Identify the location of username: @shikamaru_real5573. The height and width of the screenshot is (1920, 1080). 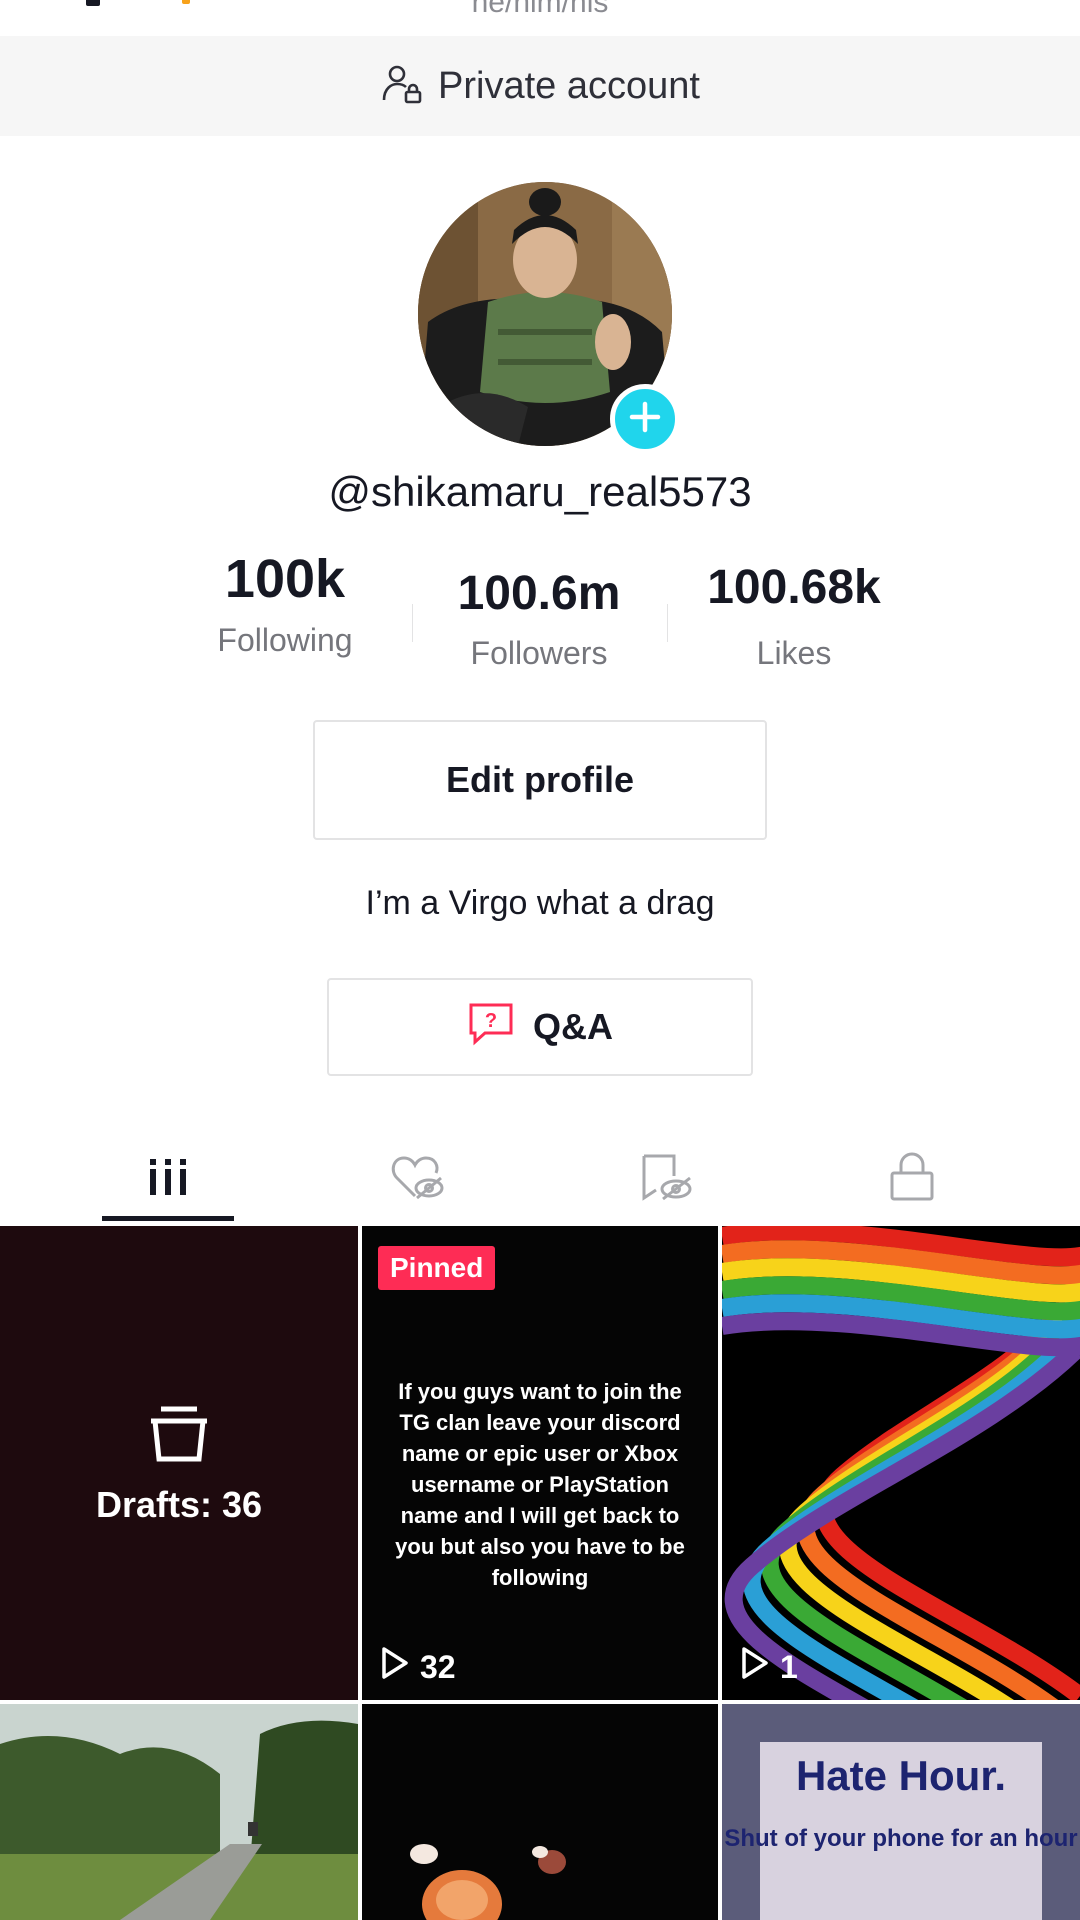
(540, 491).